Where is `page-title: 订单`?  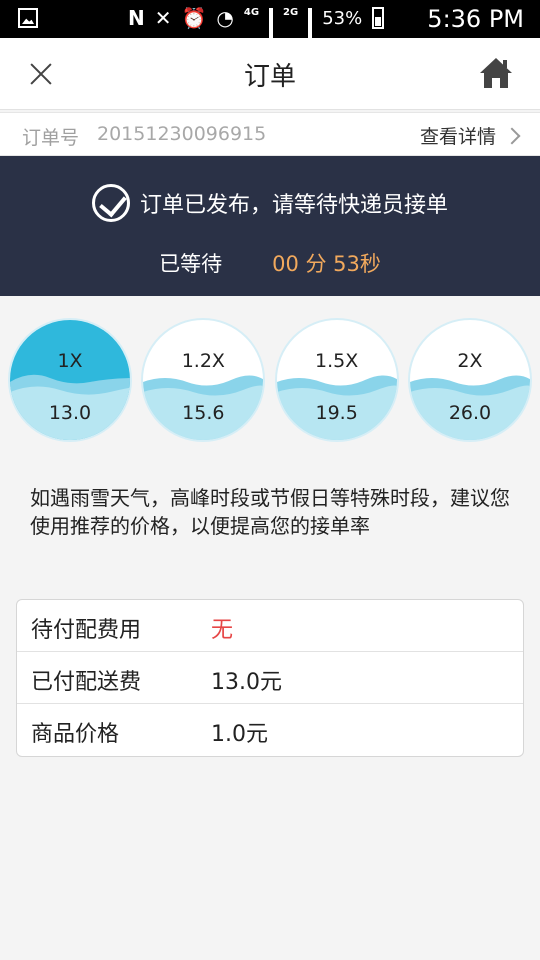
page-title: 订单 is located at coordinates (269, 77).